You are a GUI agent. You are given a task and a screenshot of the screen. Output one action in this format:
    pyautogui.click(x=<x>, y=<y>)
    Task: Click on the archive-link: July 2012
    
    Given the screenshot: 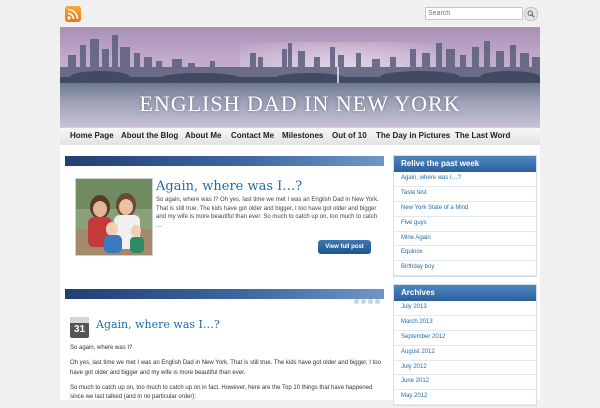 What is the action you would take?
    pyautogui.click(x=465, y=368)
    